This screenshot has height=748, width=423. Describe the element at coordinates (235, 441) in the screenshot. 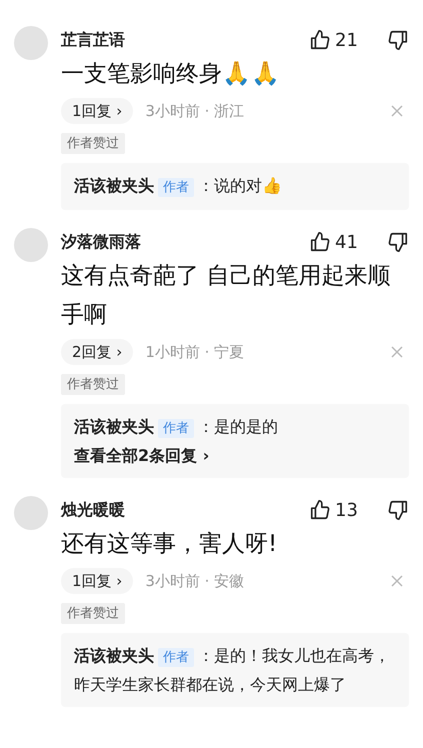

I see `reply-card: 活该被夹头 作者 ：是的是的 查看全部2条回复 ›` at that location.